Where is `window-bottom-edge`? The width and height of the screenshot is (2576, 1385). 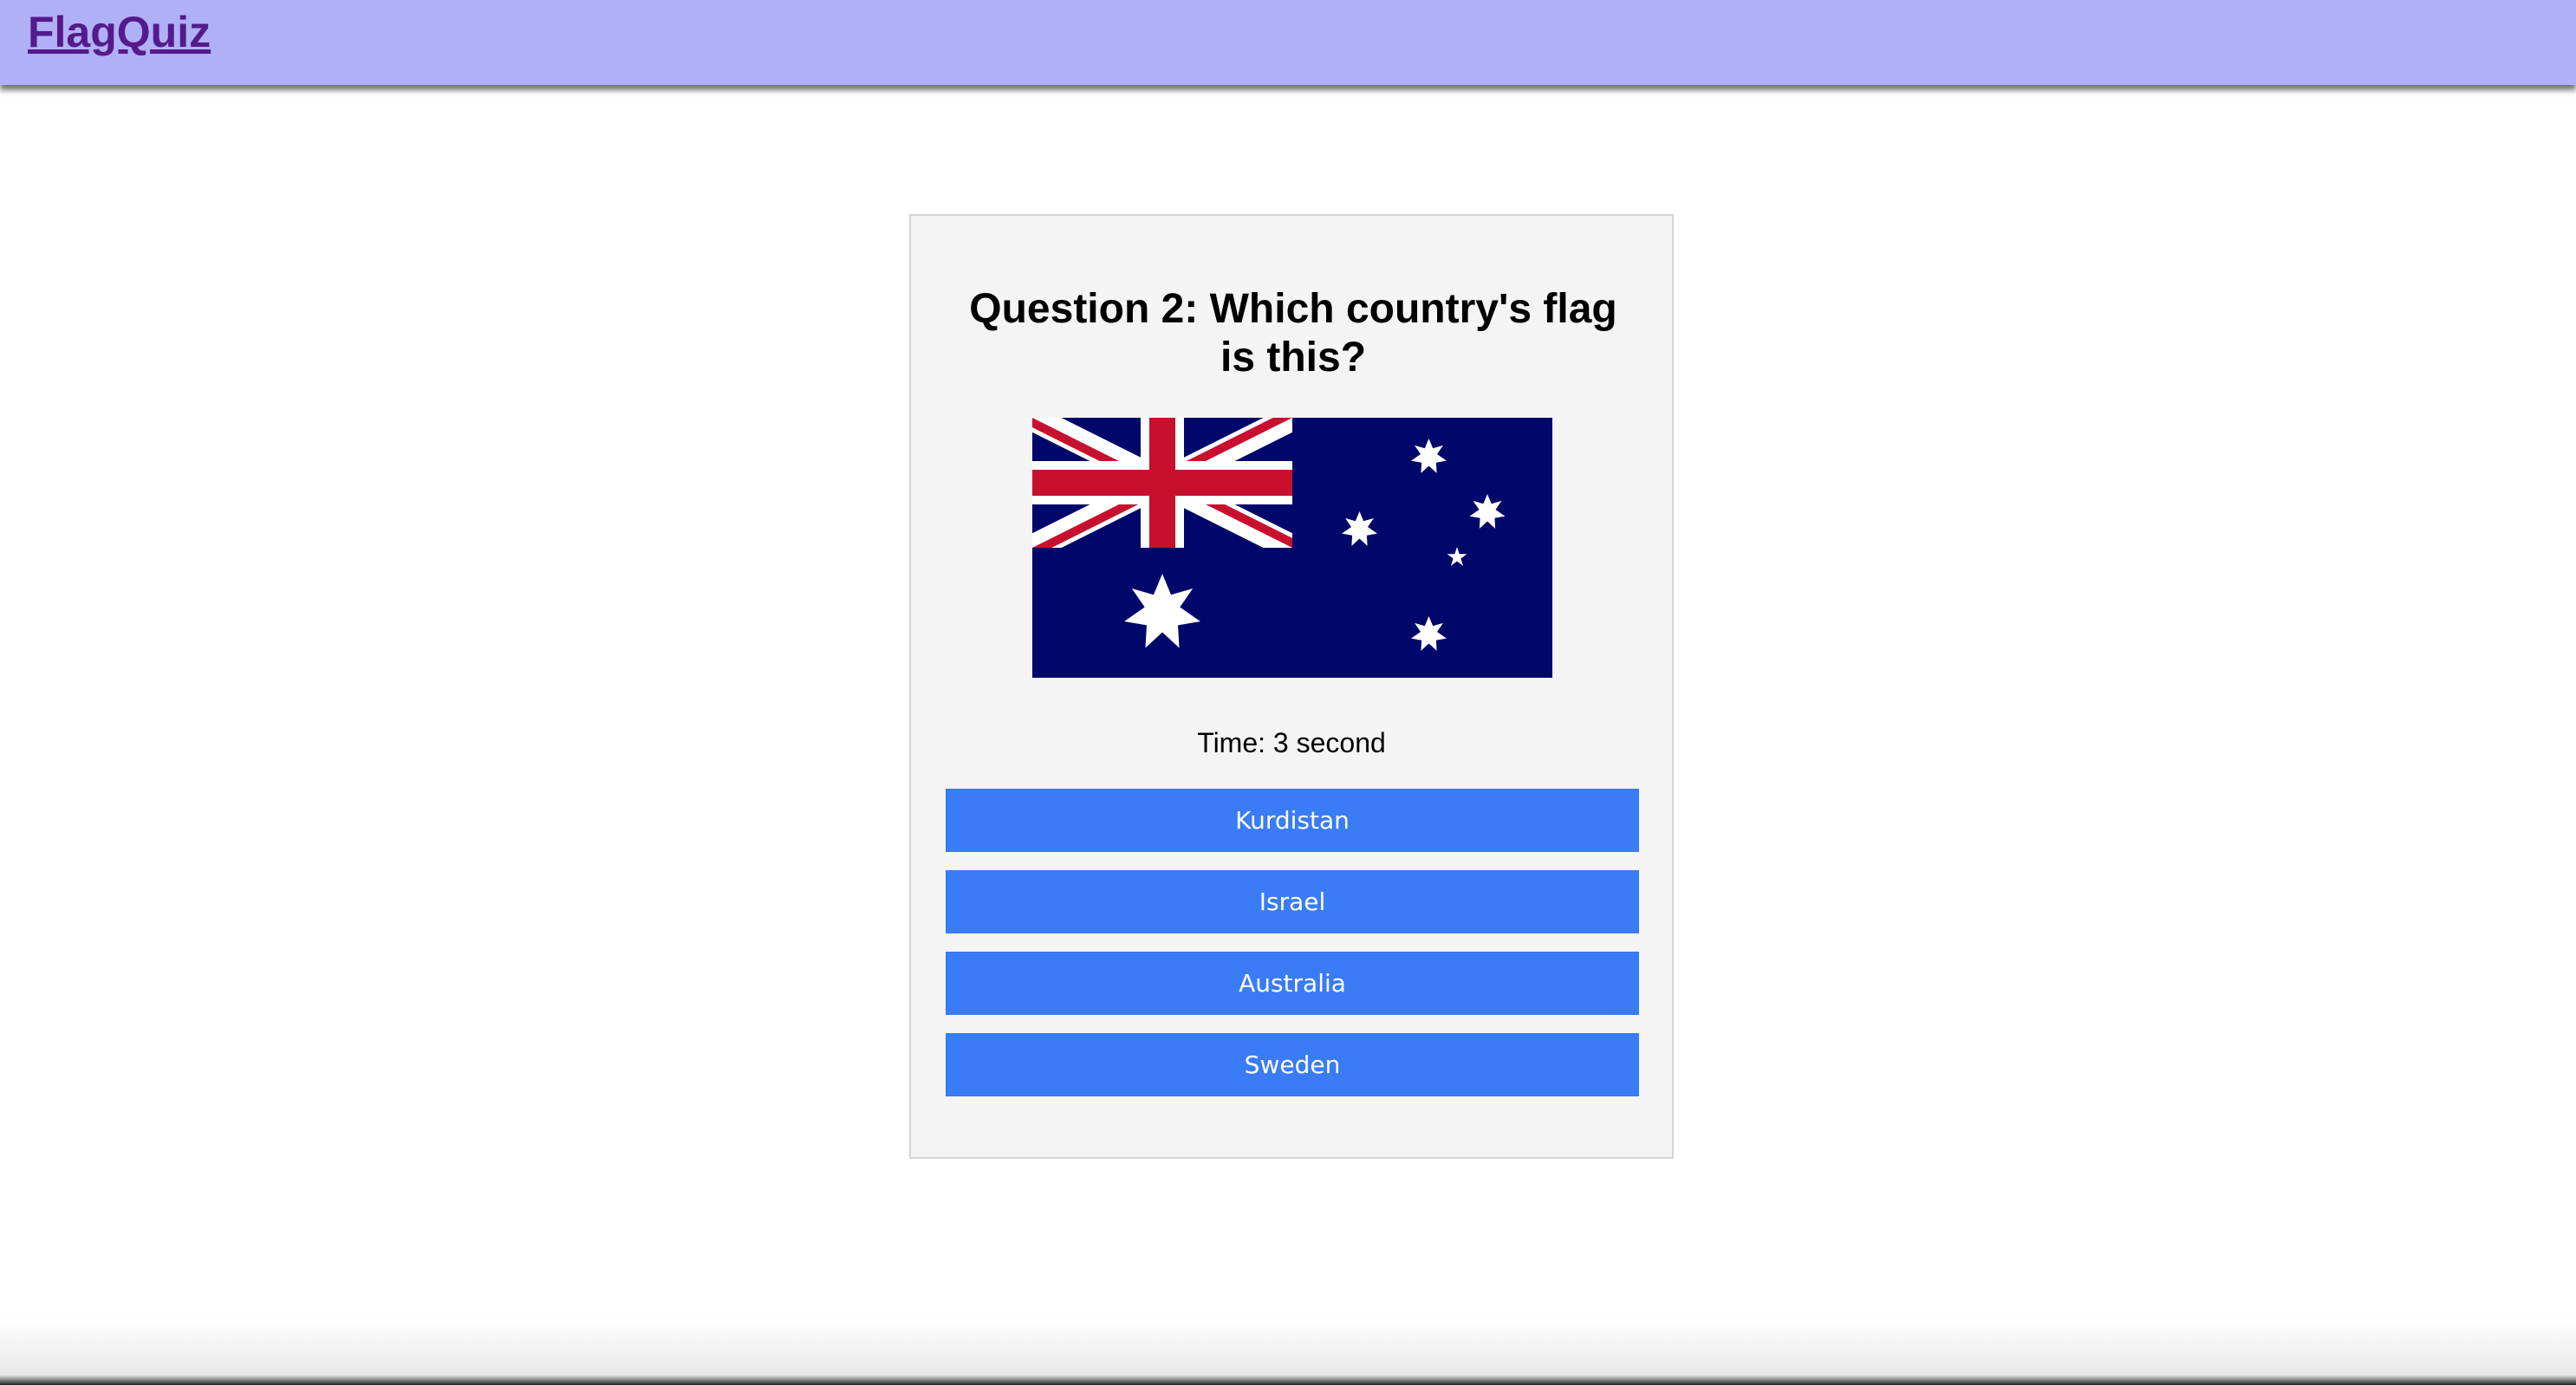
window-bottom-edge is located at coordinates (1288, 1351).